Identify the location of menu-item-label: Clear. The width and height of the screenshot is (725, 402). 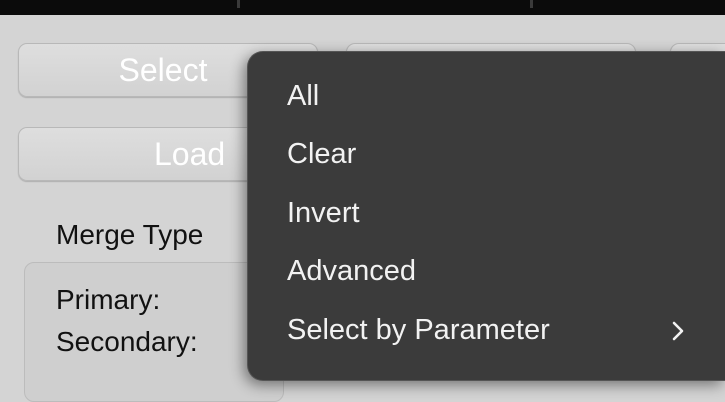
(322, 154).